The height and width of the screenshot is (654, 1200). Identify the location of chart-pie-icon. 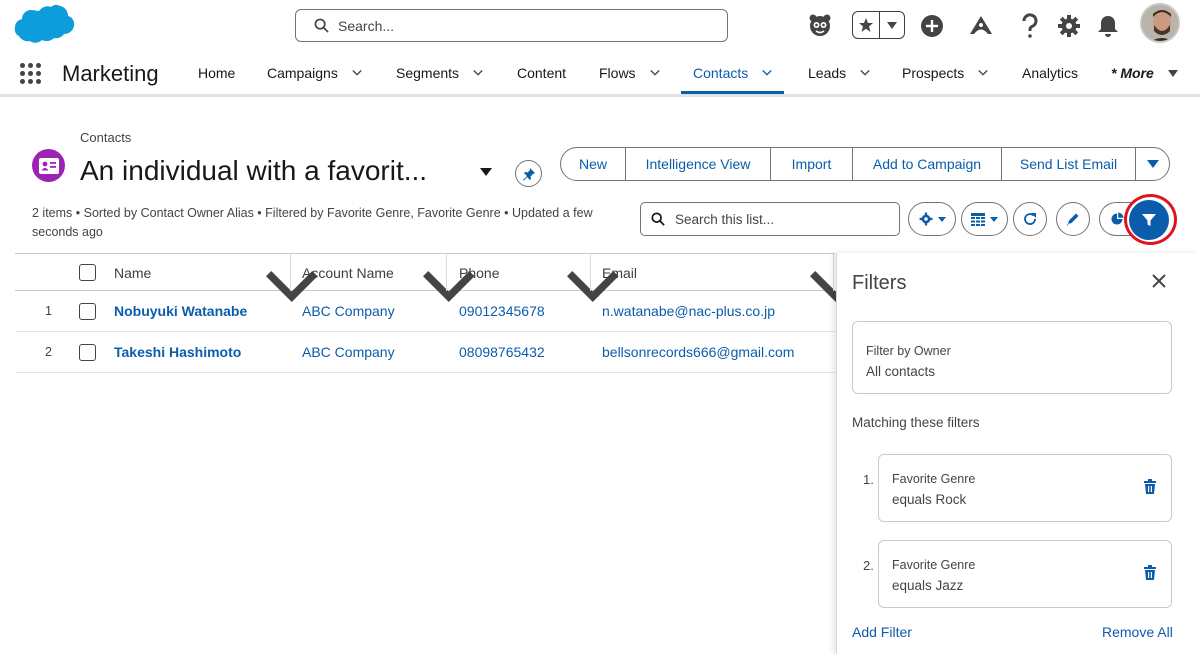
(1117, 218).